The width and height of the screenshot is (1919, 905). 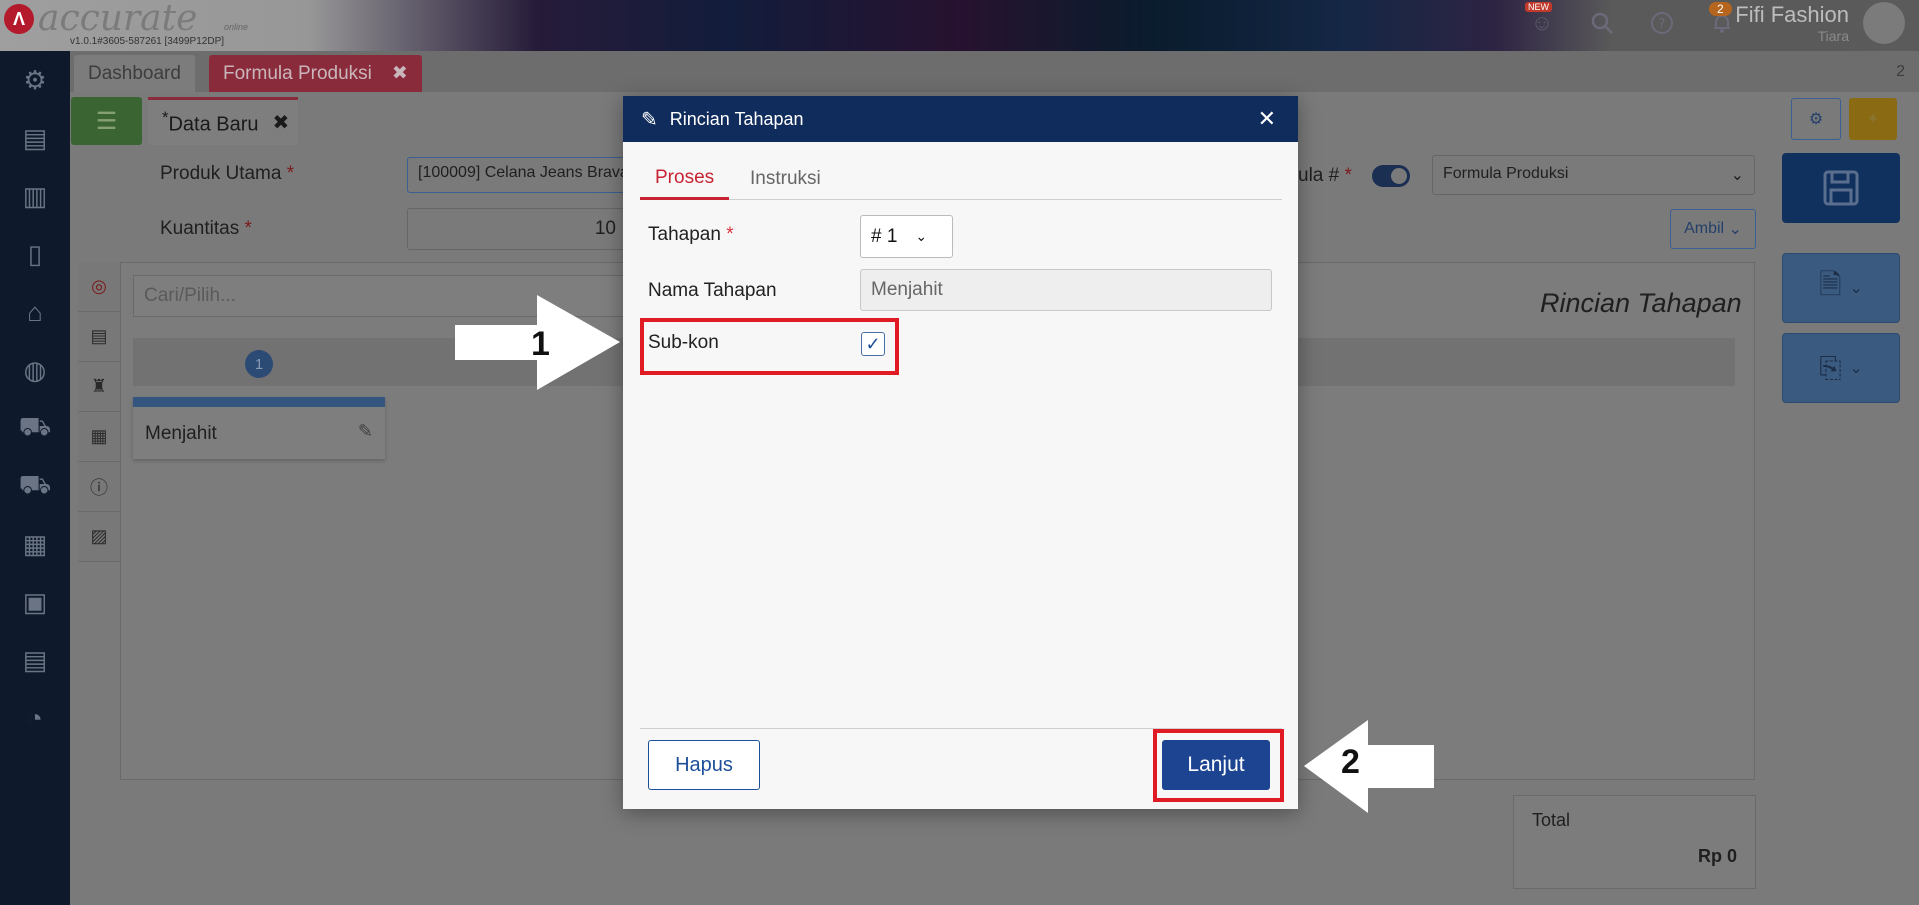 I want to click on attachment-button: ⎘ ⌄, so click(x=1841, y=368).